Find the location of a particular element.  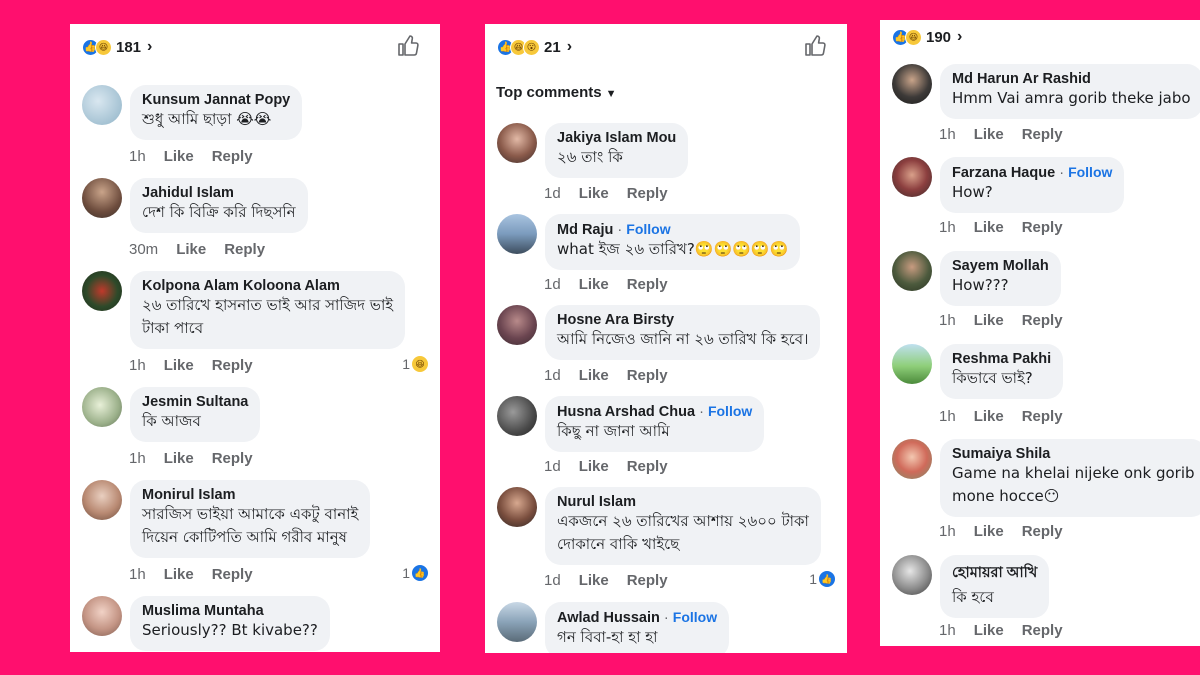

comment-reaction-count: 1 😆 is located at coordinates (415, 364).